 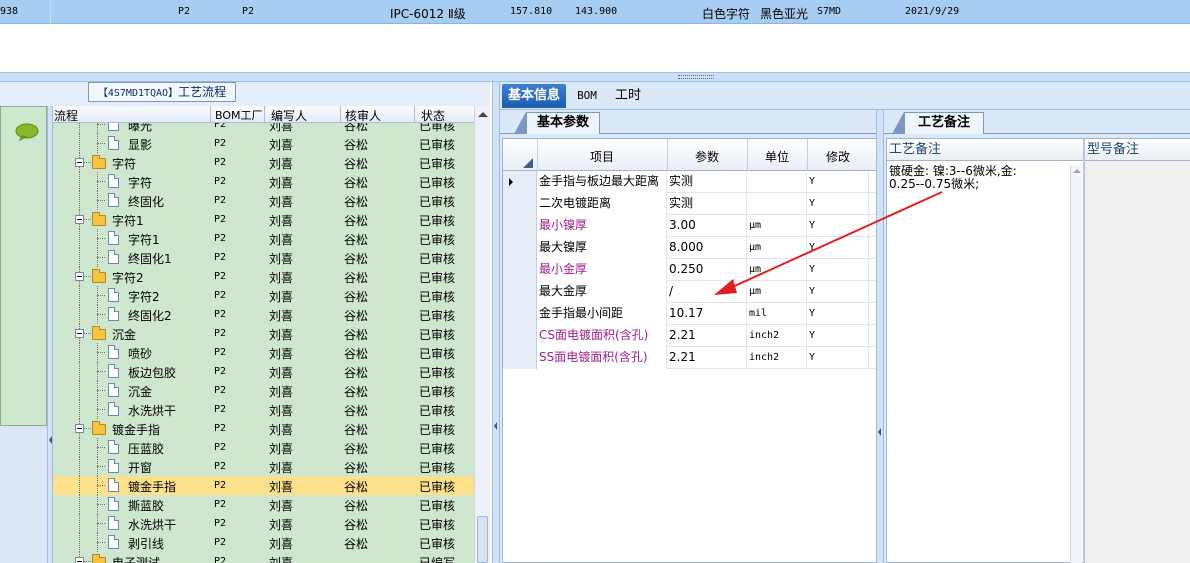 I want to click on tree-item-row: 撕蓝胶 P2 刘喜 谷松 已审核, so click(x=263, y=504).